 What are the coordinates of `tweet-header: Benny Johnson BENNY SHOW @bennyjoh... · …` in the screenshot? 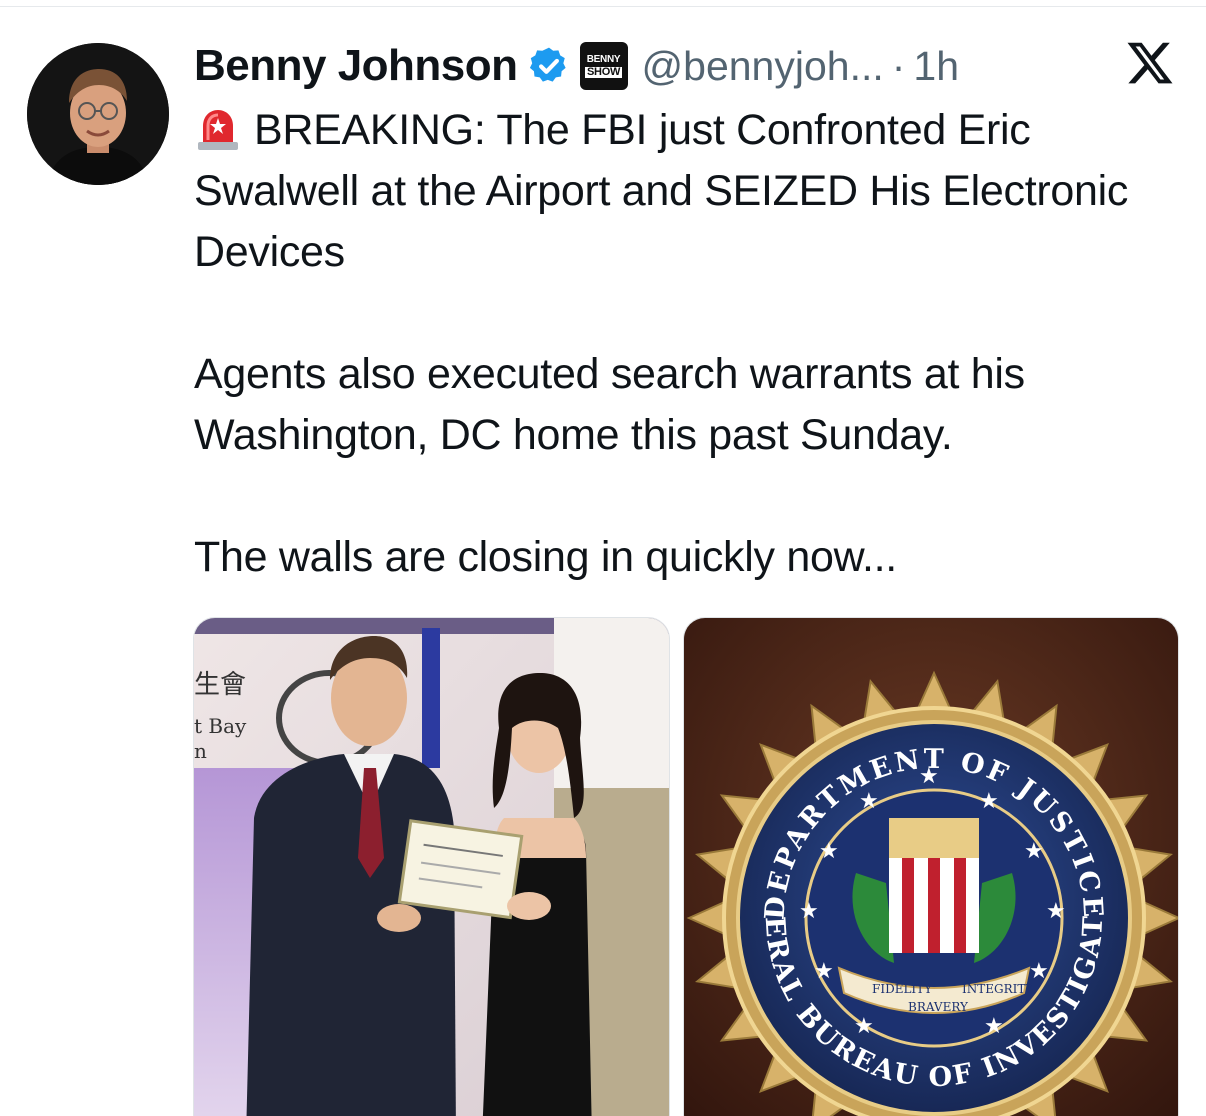 It's located at (576, 66).